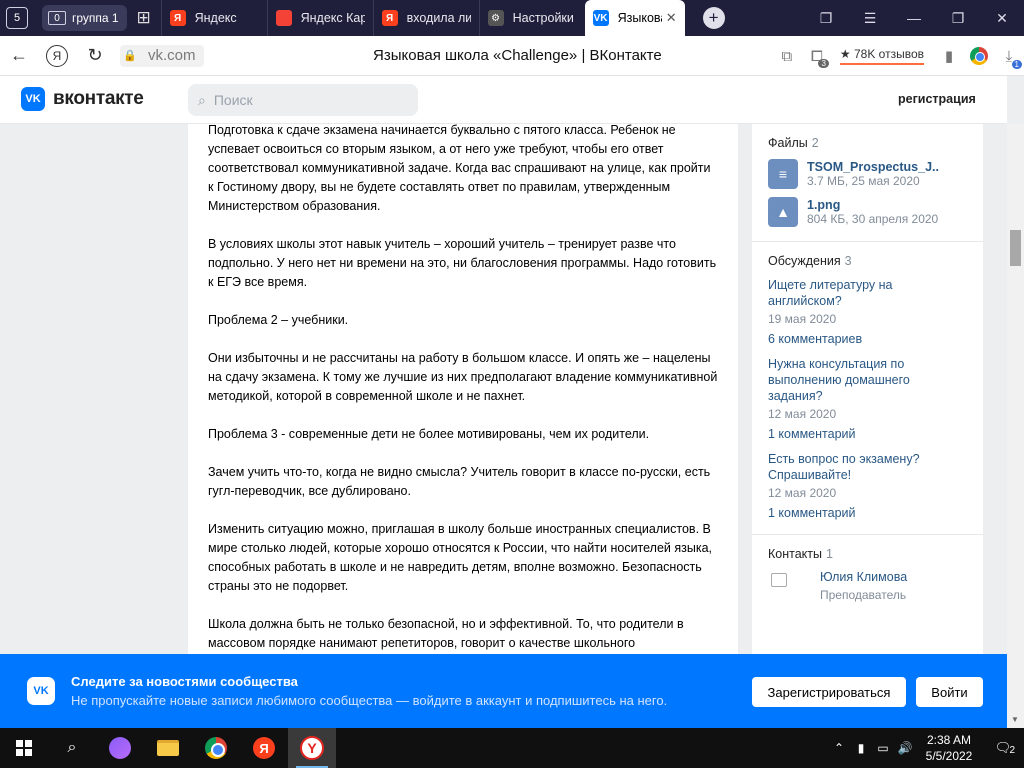 This screenshot has height=768, width=1024. I want to click on back-button: ←, so click(19, 56).